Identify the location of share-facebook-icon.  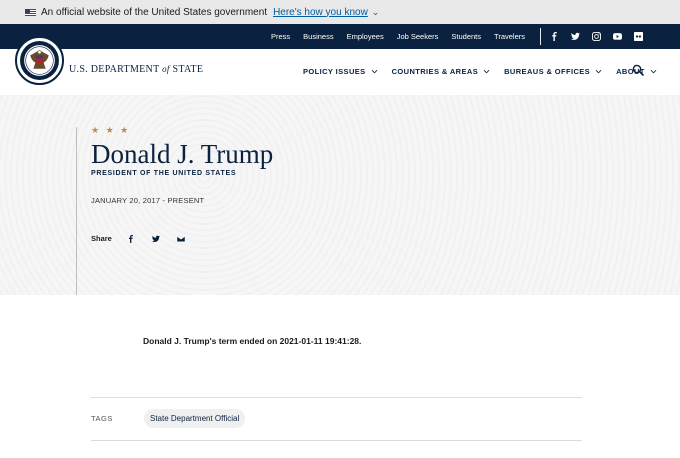
(131, 238).